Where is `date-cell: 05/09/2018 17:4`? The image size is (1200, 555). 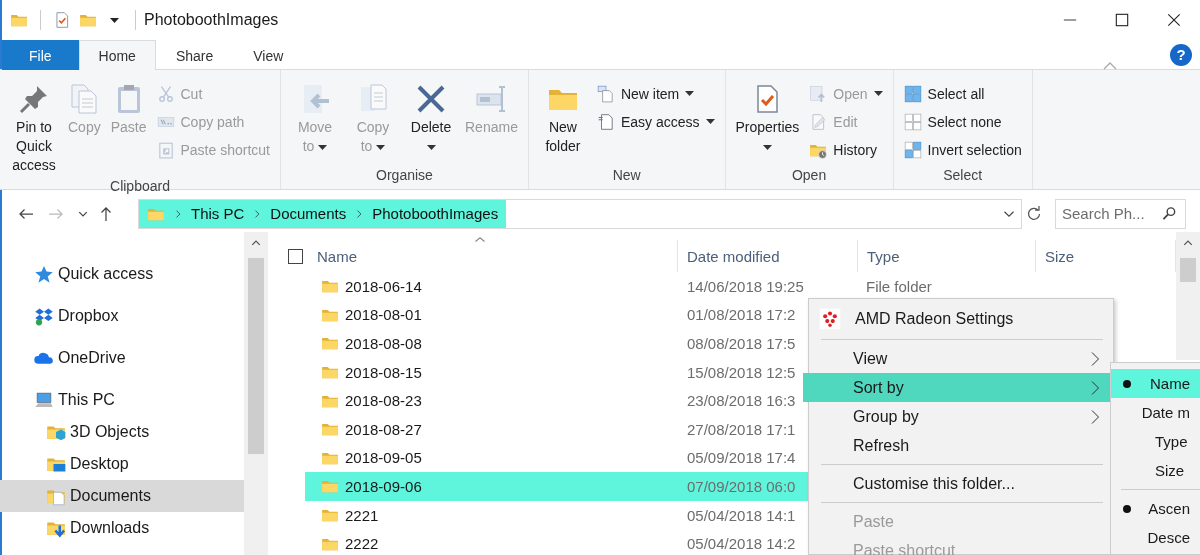 date-cell: 05/09/2018 17:4 is located at coordinates (741, 458).